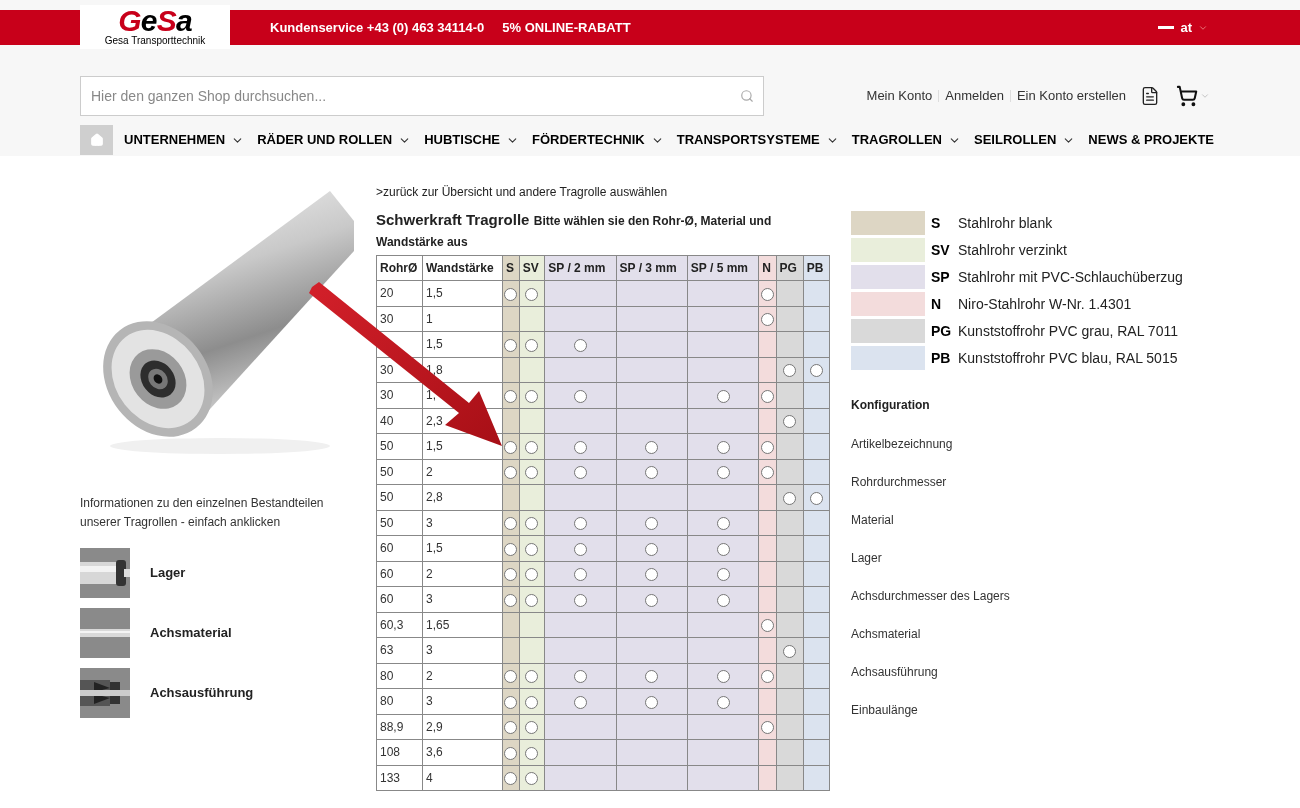 The height and width of the screenshot is (808, 1300). What do you see at coordinates (1071, 96) in the screenshot?
I see `account-link: Ein Konto erstellen` at bounding box center [1071, 96].